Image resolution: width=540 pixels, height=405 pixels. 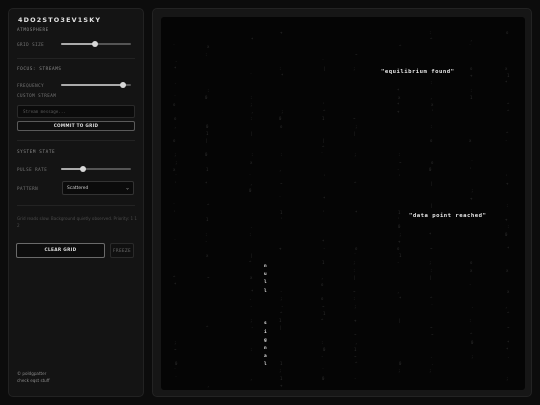 I want to click on pattern-label: PATTERN, so click(x=28, y=188).